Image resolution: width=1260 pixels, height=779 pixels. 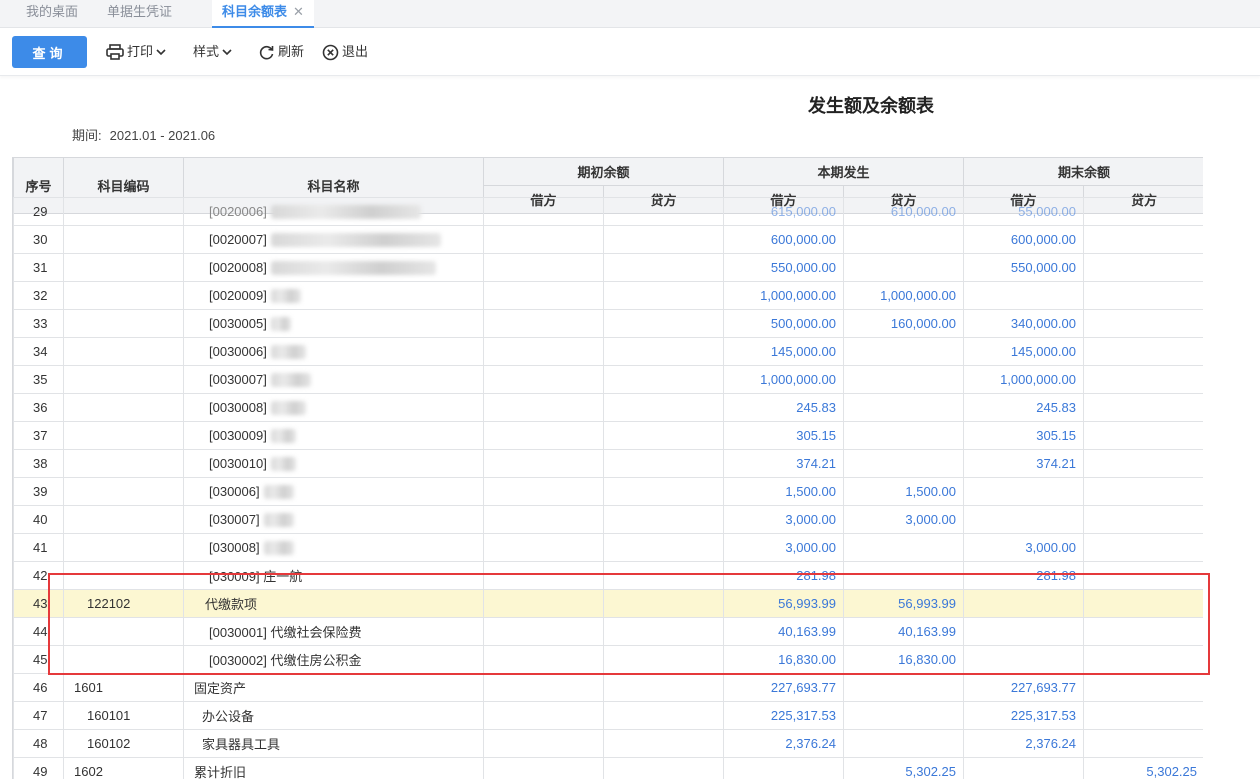 I want to click on row-closing-debit: 225,317.53, so click(x=1023, y=715).